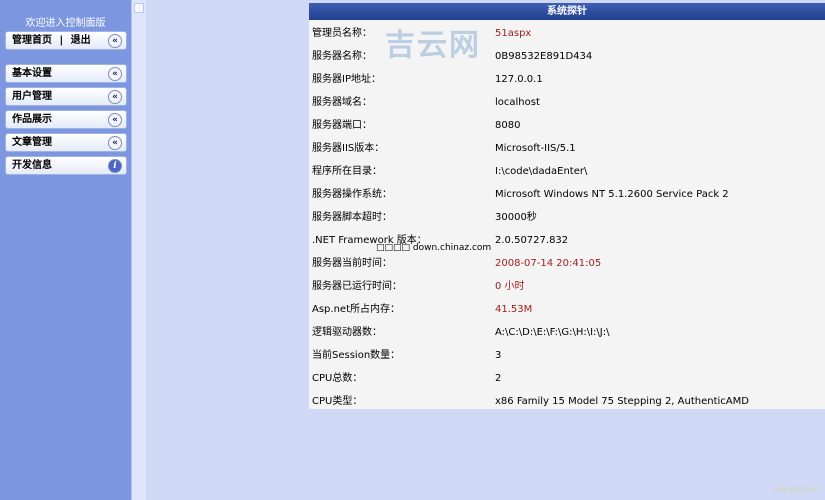 This screenshot has height=500, width=825. Describe the element at coordinates (32, 73) in the screenshot. I see `sidebar-item-label: 基本设置` at that location.